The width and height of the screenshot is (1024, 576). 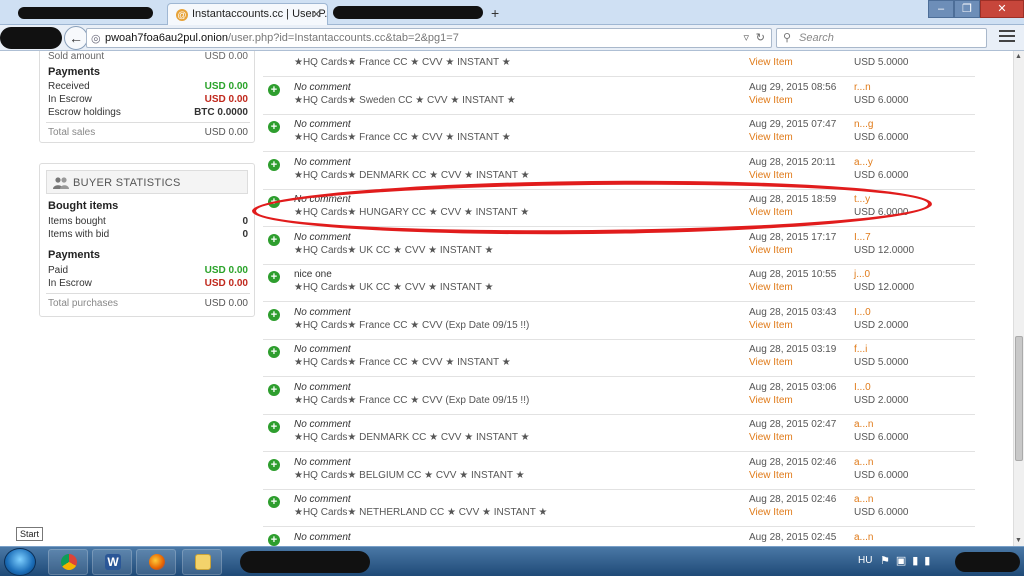 I want to click on payments-heading: Payments, so click(x=74, y=72).